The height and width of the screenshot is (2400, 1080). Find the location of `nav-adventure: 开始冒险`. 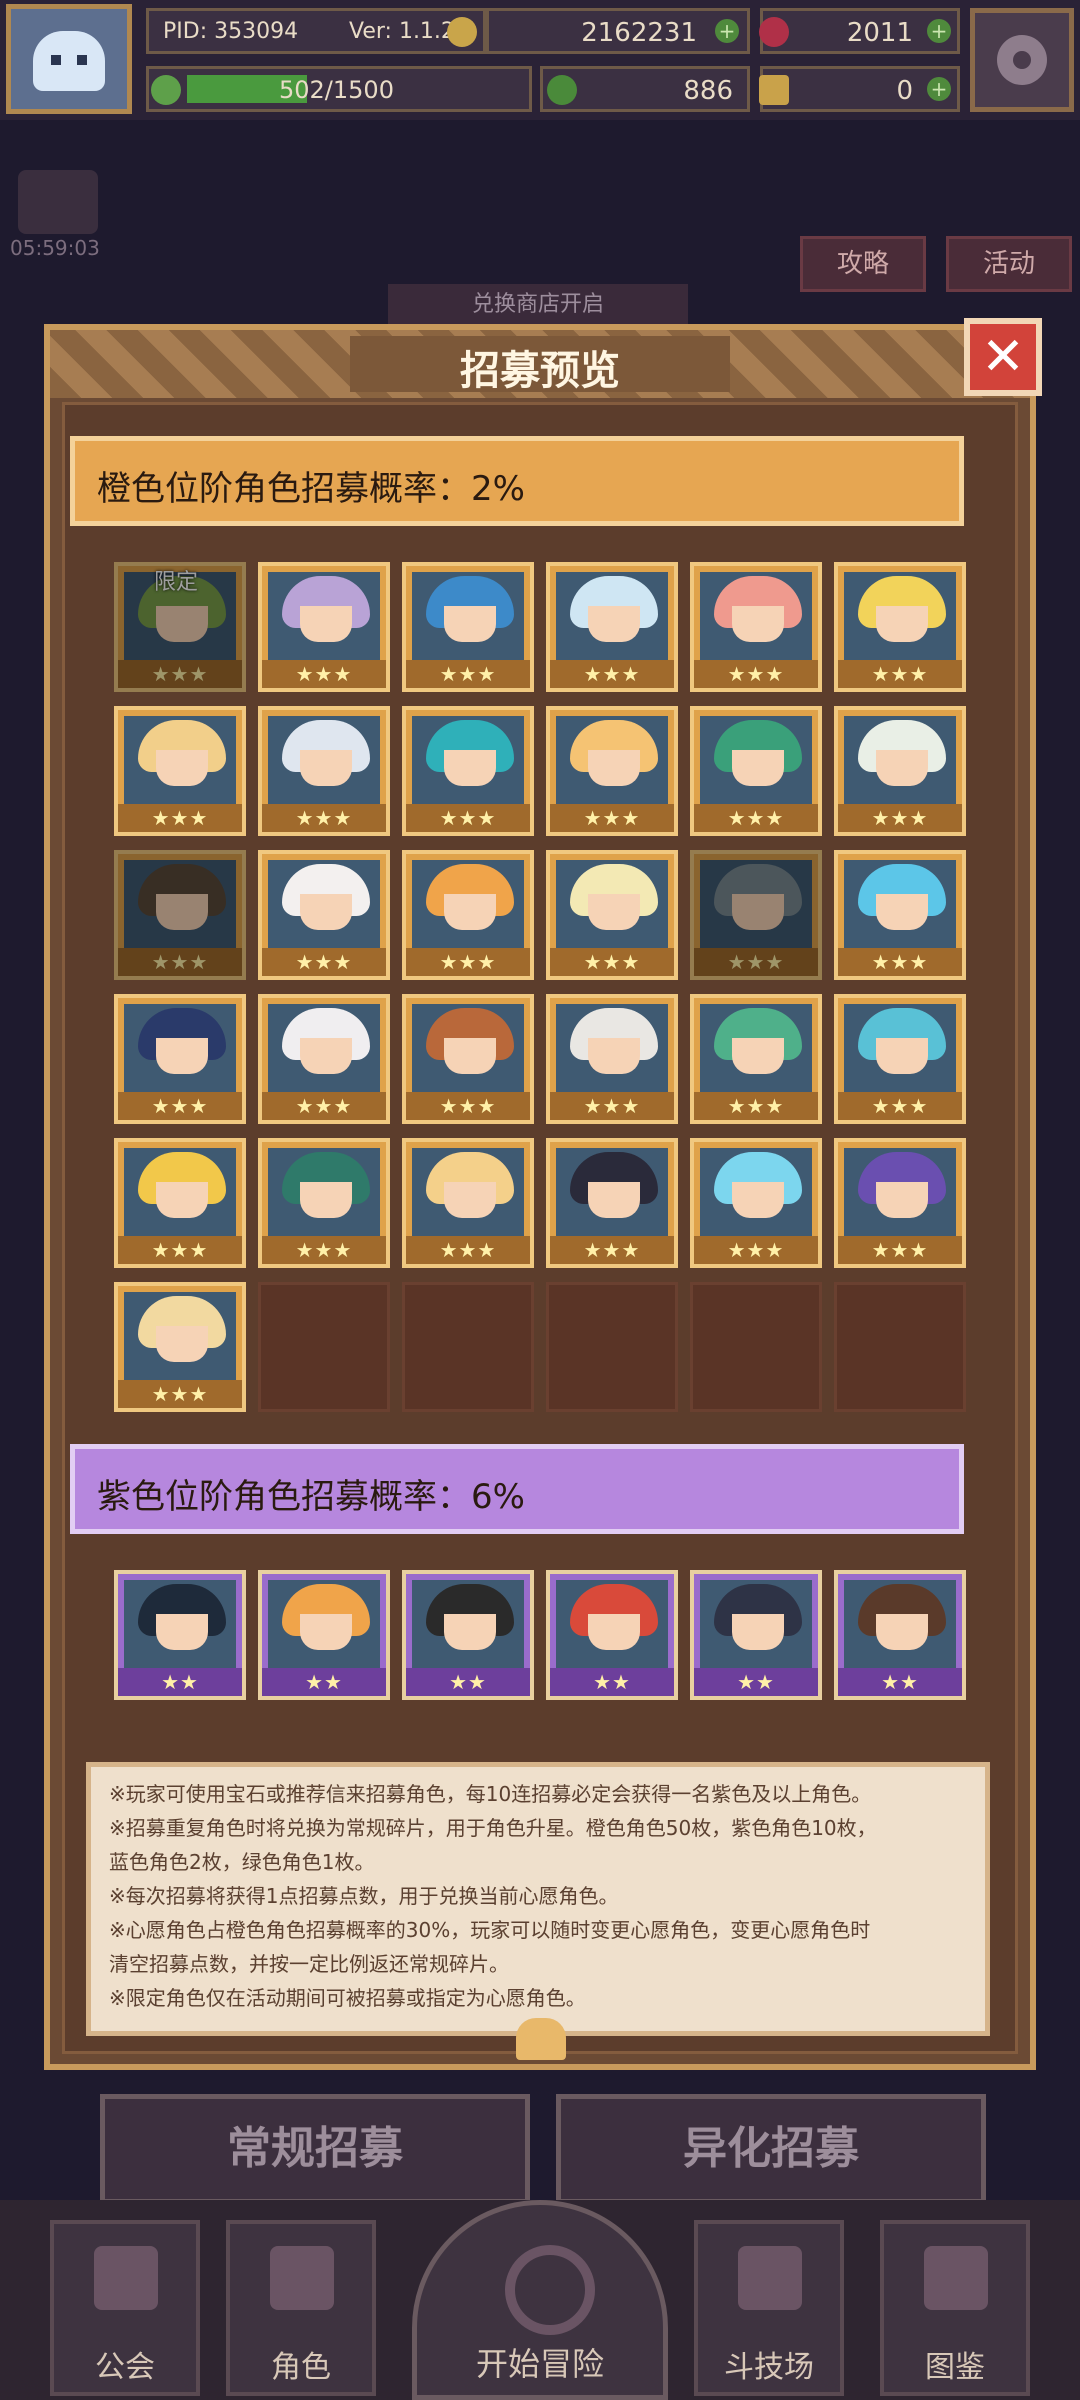

nav-adventure: 开始冒险 is located at coordinates (540, 2300).